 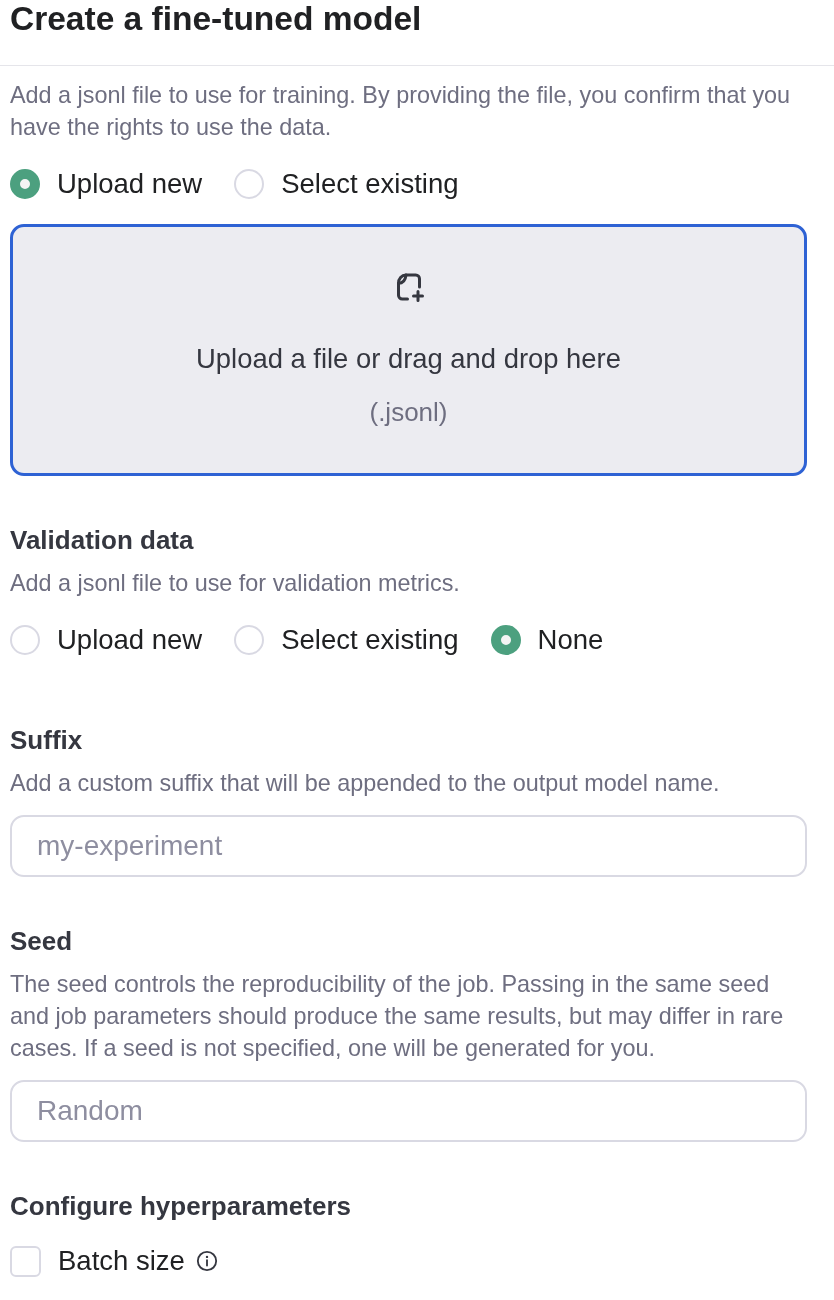 What do you see at coordinates (408, 359) in the screenshot?
I see `upload-prompt: Upload a file or drag and drop here` at bounding box center [408, 359].